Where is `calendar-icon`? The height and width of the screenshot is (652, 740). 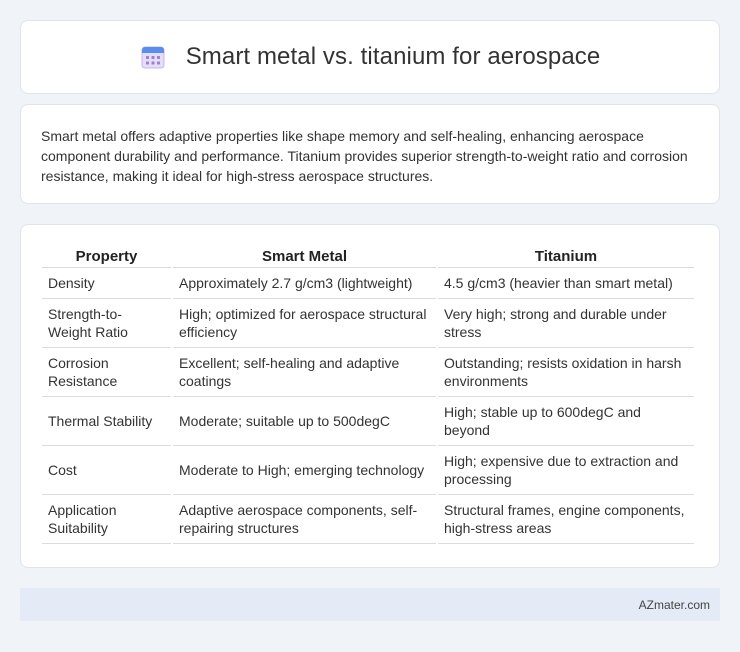
calendar-icon is located at coordinates (153, 57).